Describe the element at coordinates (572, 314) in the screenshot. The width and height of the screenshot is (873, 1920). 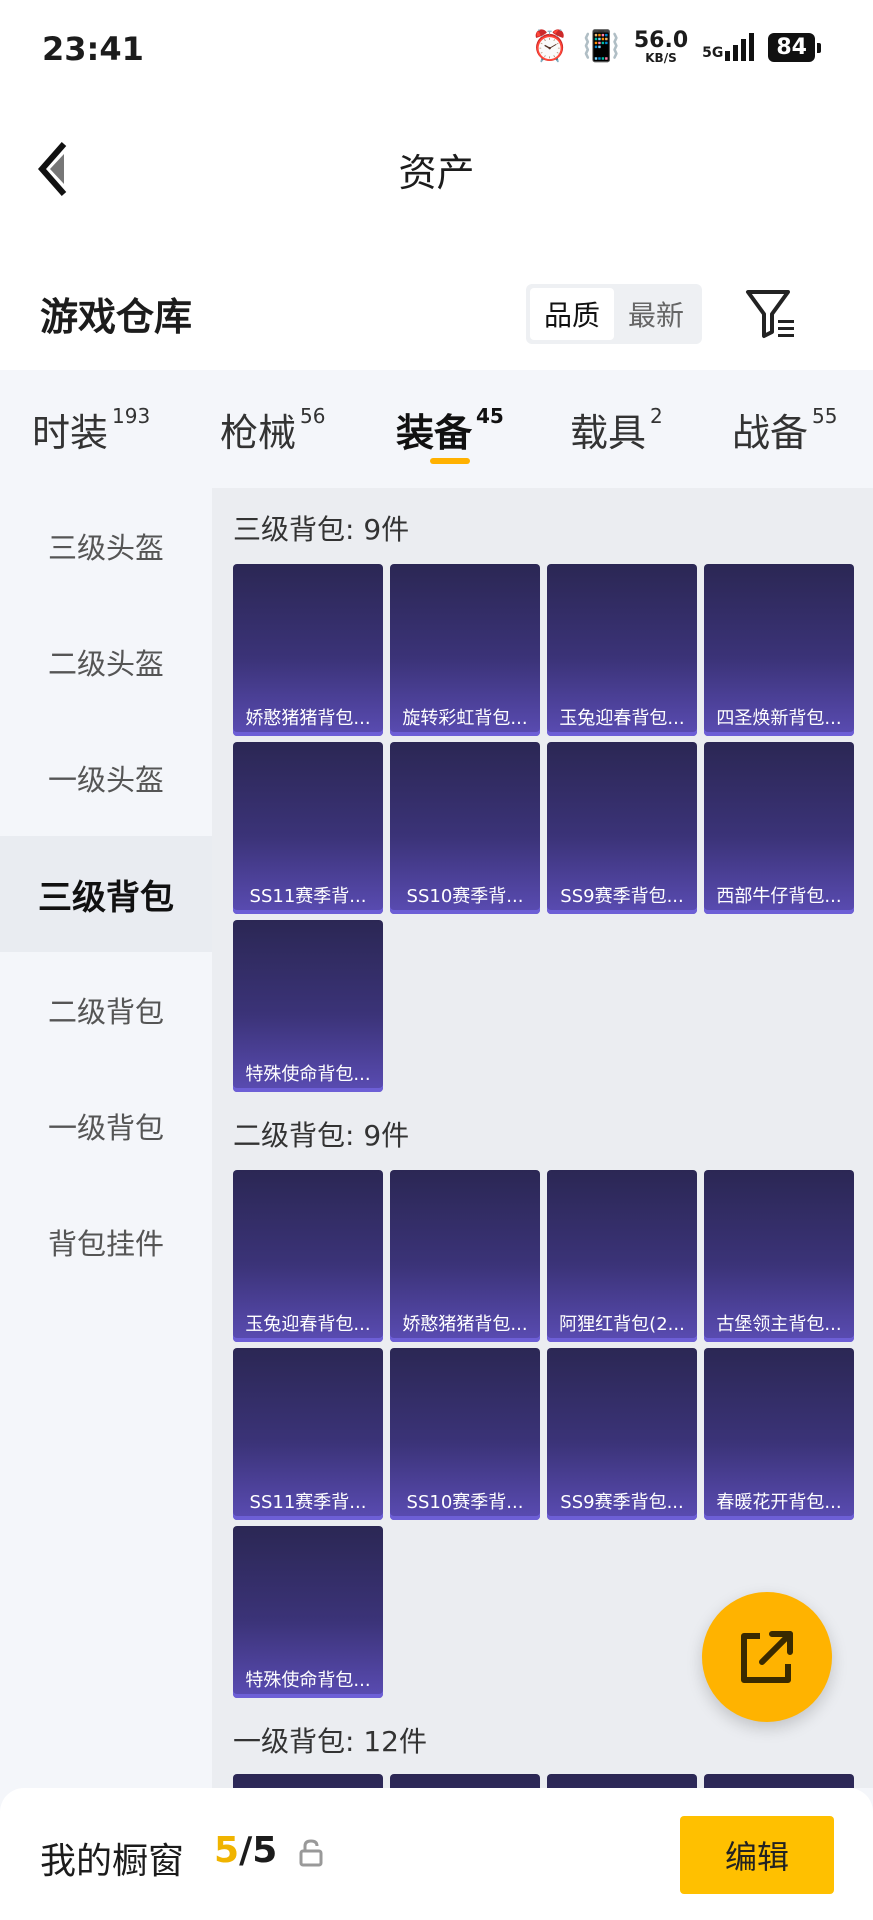
I see `sort-option-quality: 品质` at that location.